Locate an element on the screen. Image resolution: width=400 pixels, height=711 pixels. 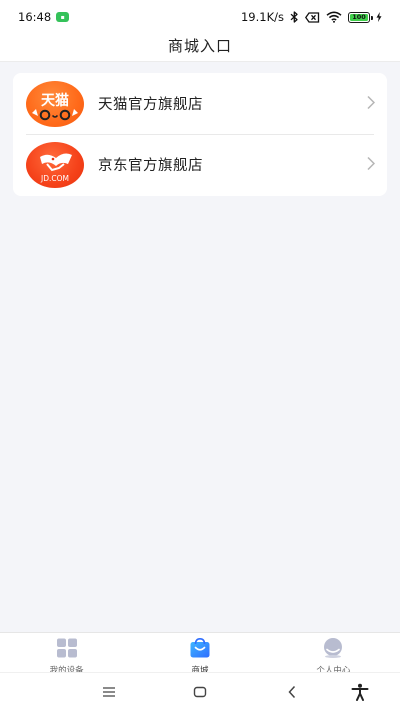
page-title: 商城入口 is located at coordinates (199, 46).